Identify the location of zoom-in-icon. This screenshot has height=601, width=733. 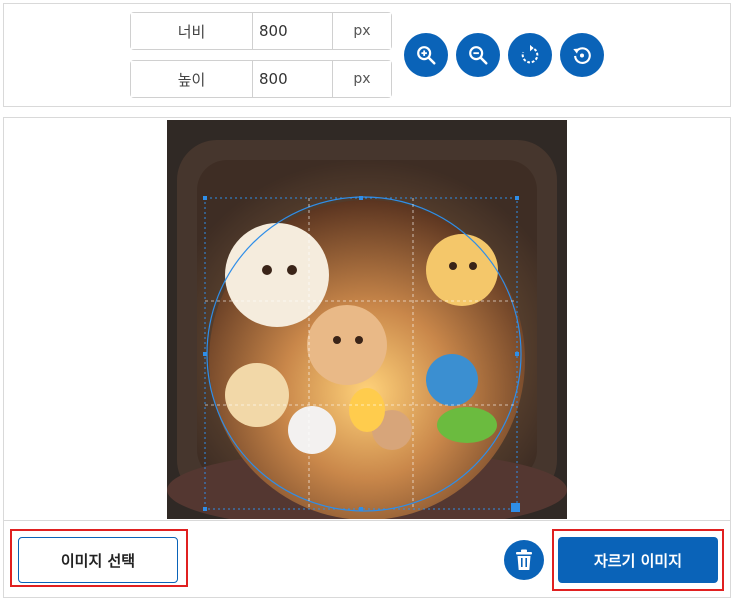
(426, 55).